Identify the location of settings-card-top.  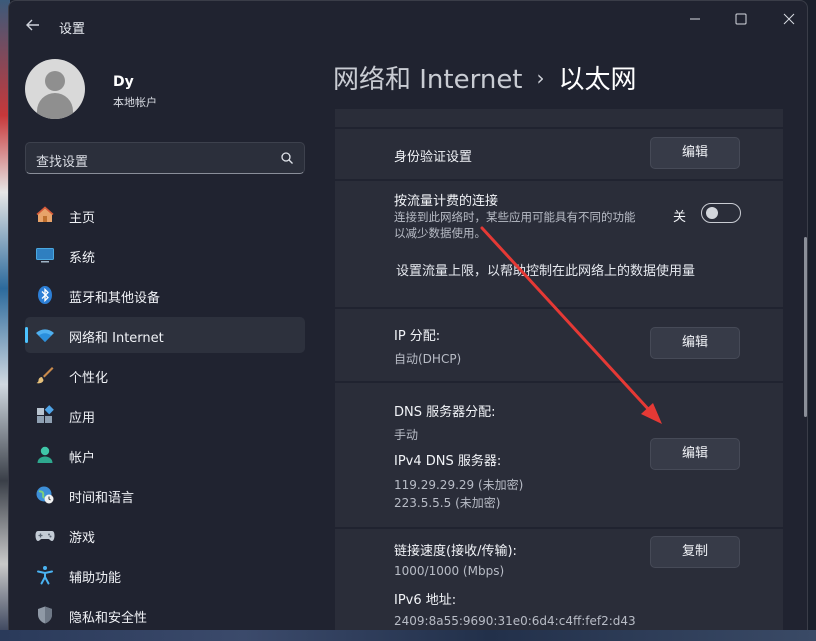
(559, 118).